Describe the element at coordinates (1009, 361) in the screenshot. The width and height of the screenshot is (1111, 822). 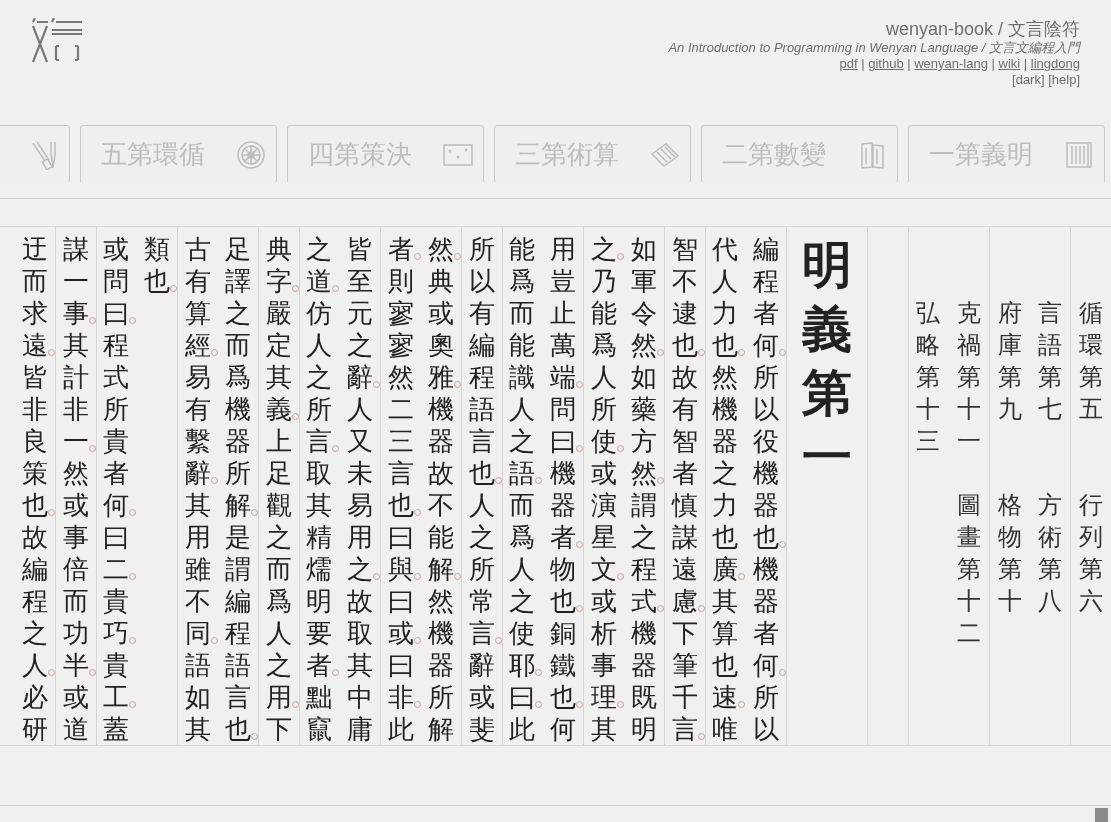
I see `chapter-link: 府庫第九` at that location.